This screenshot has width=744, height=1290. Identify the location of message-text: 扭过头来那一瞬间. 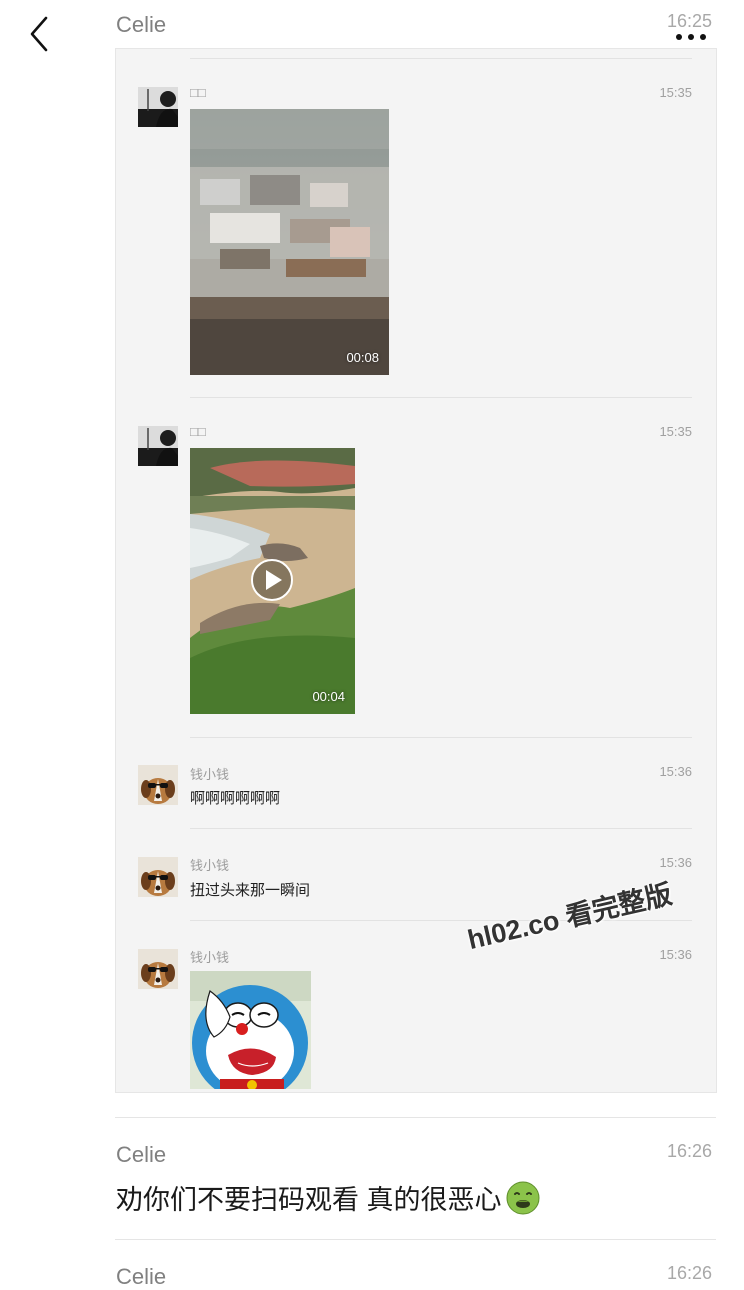
(250, 890).